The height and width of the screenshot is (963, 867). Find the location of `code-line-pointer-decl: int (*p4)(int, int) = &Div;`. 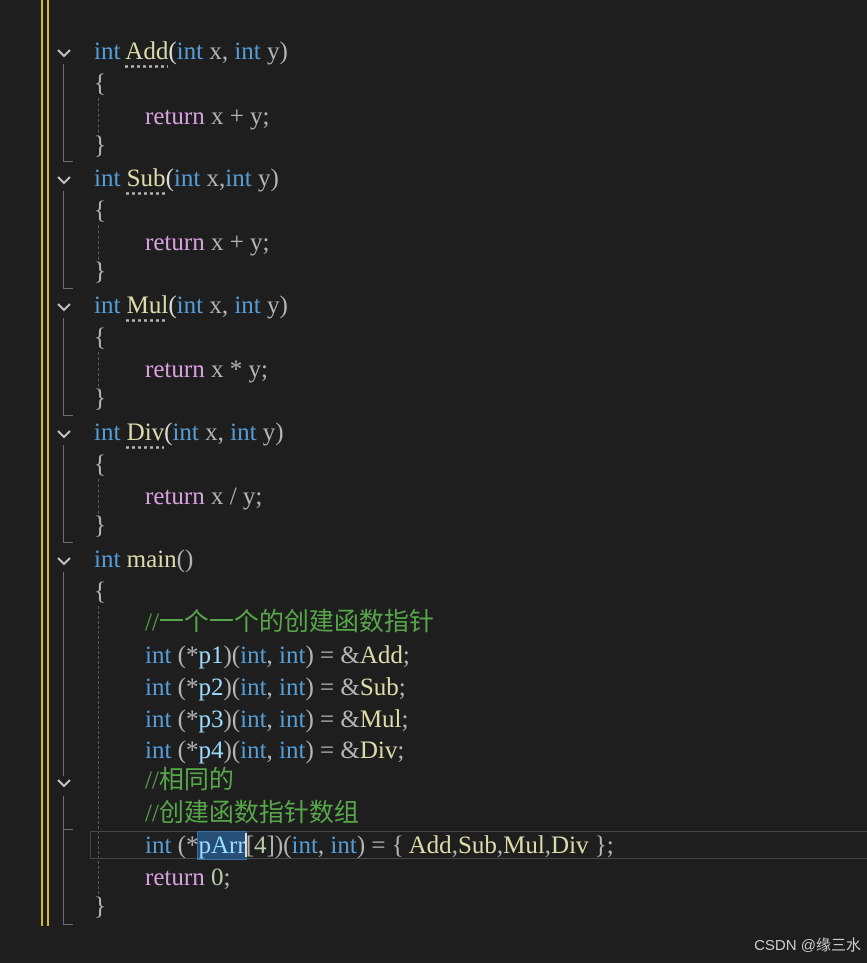

code-line-pointer-decl: int (*p4)(int, int) = &Div; is located at coordinates (274, 751).